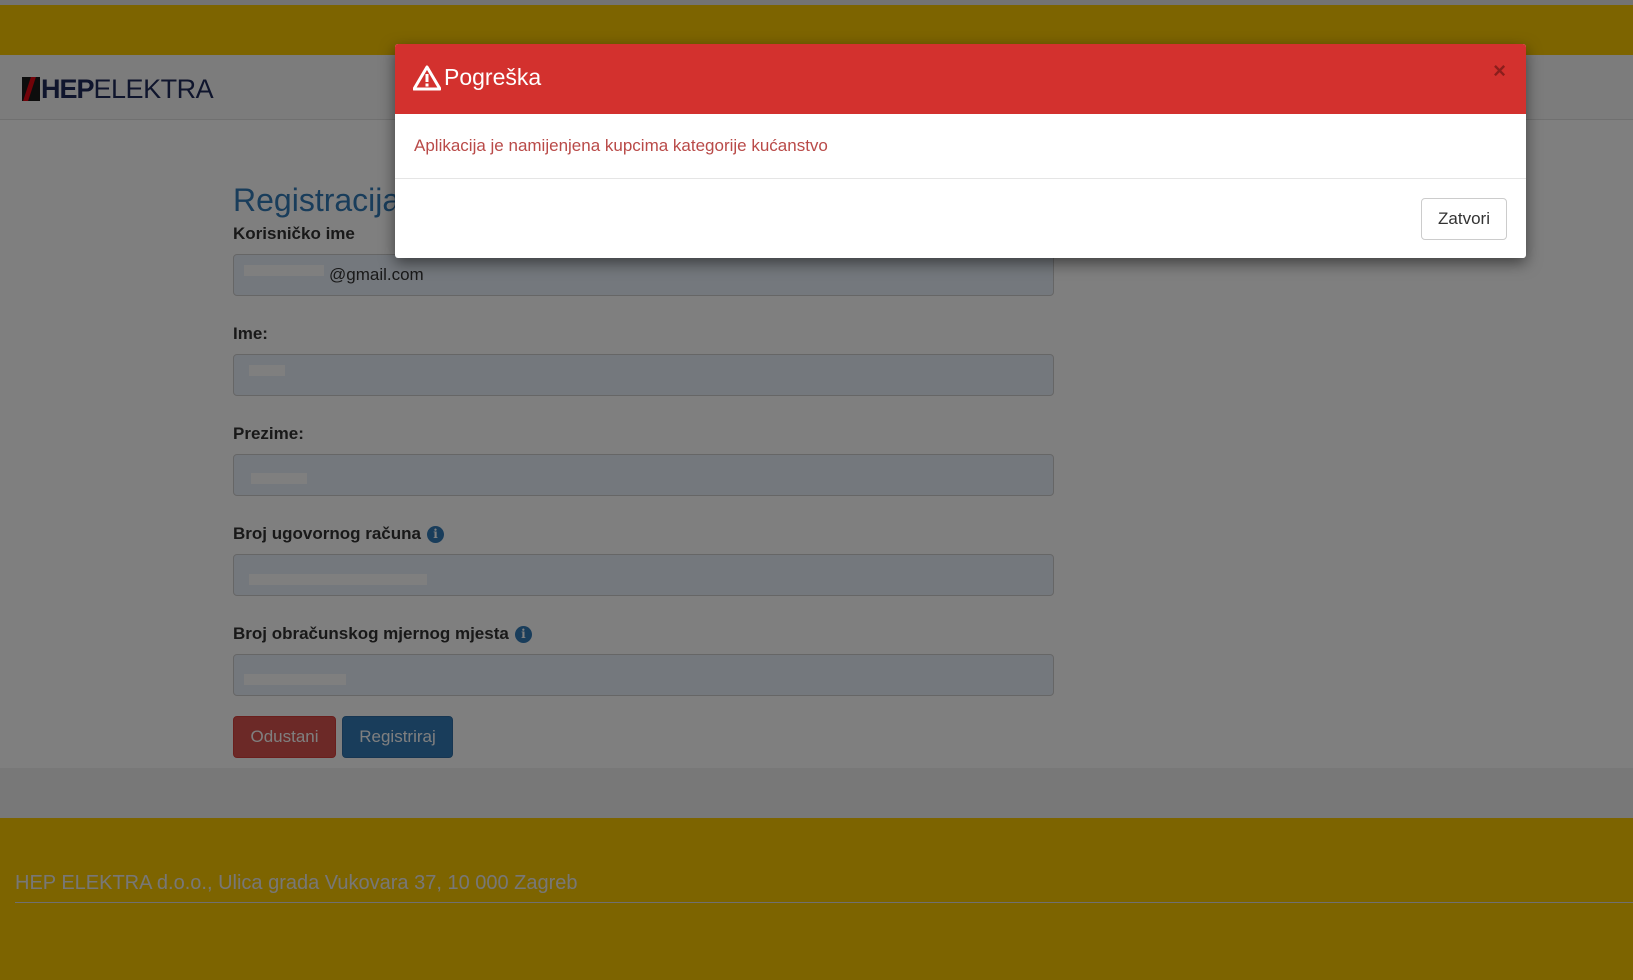  What do you see at coordinates (427, 77) in the screenshot?
I see `warning-icon` at bounding box center [427, 77].